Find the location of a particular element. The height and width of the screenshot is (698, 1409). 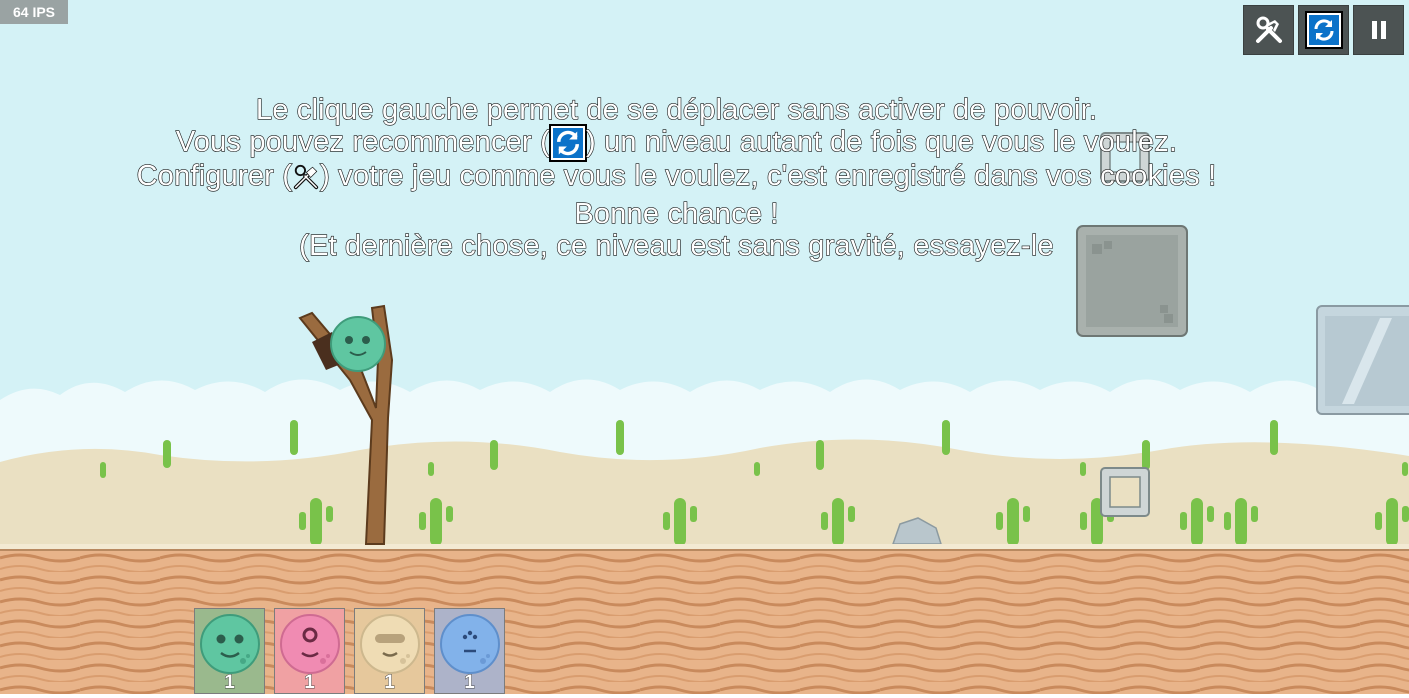

inline-tools-icon is located at coordinates (306, 180).